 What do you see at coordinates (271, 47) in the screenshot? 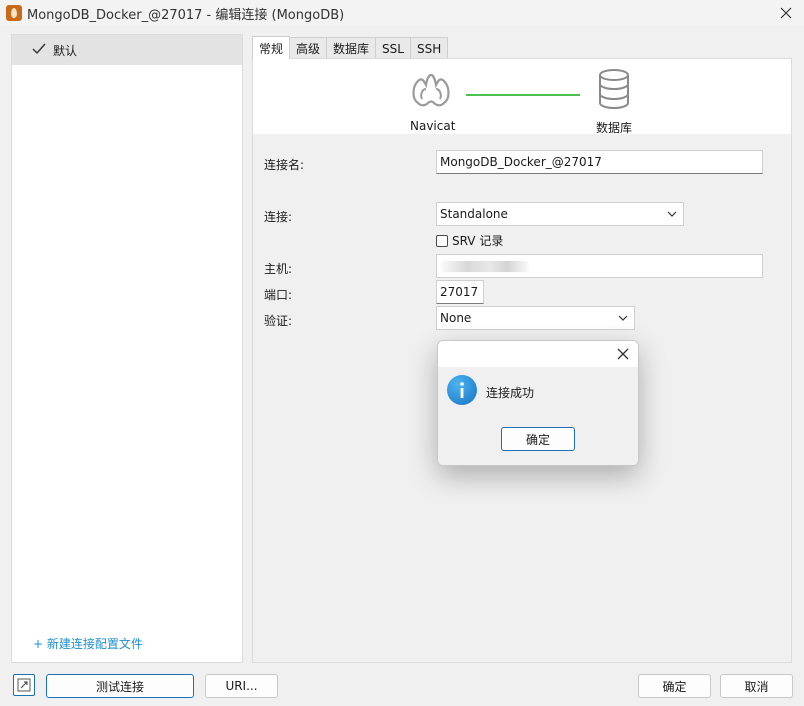
I see `tab-general: 常规` at bounding box center [271, 47].